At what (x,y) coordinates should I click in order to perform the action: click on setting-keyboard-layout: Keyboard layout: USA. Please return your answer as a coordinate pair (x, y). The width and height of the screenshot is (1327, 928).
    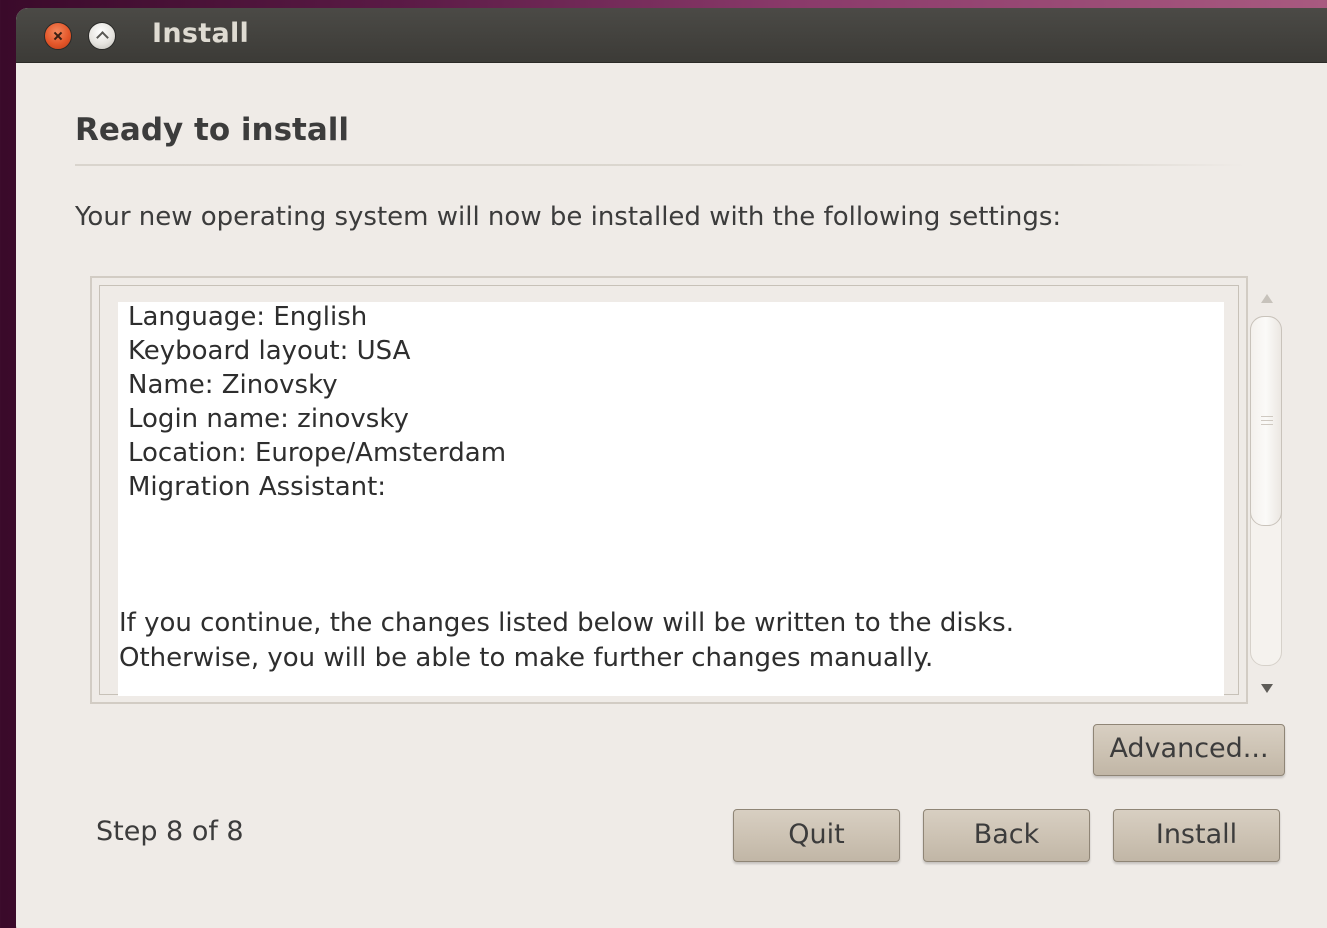
    Looking at the image, I should click on (269, 351).